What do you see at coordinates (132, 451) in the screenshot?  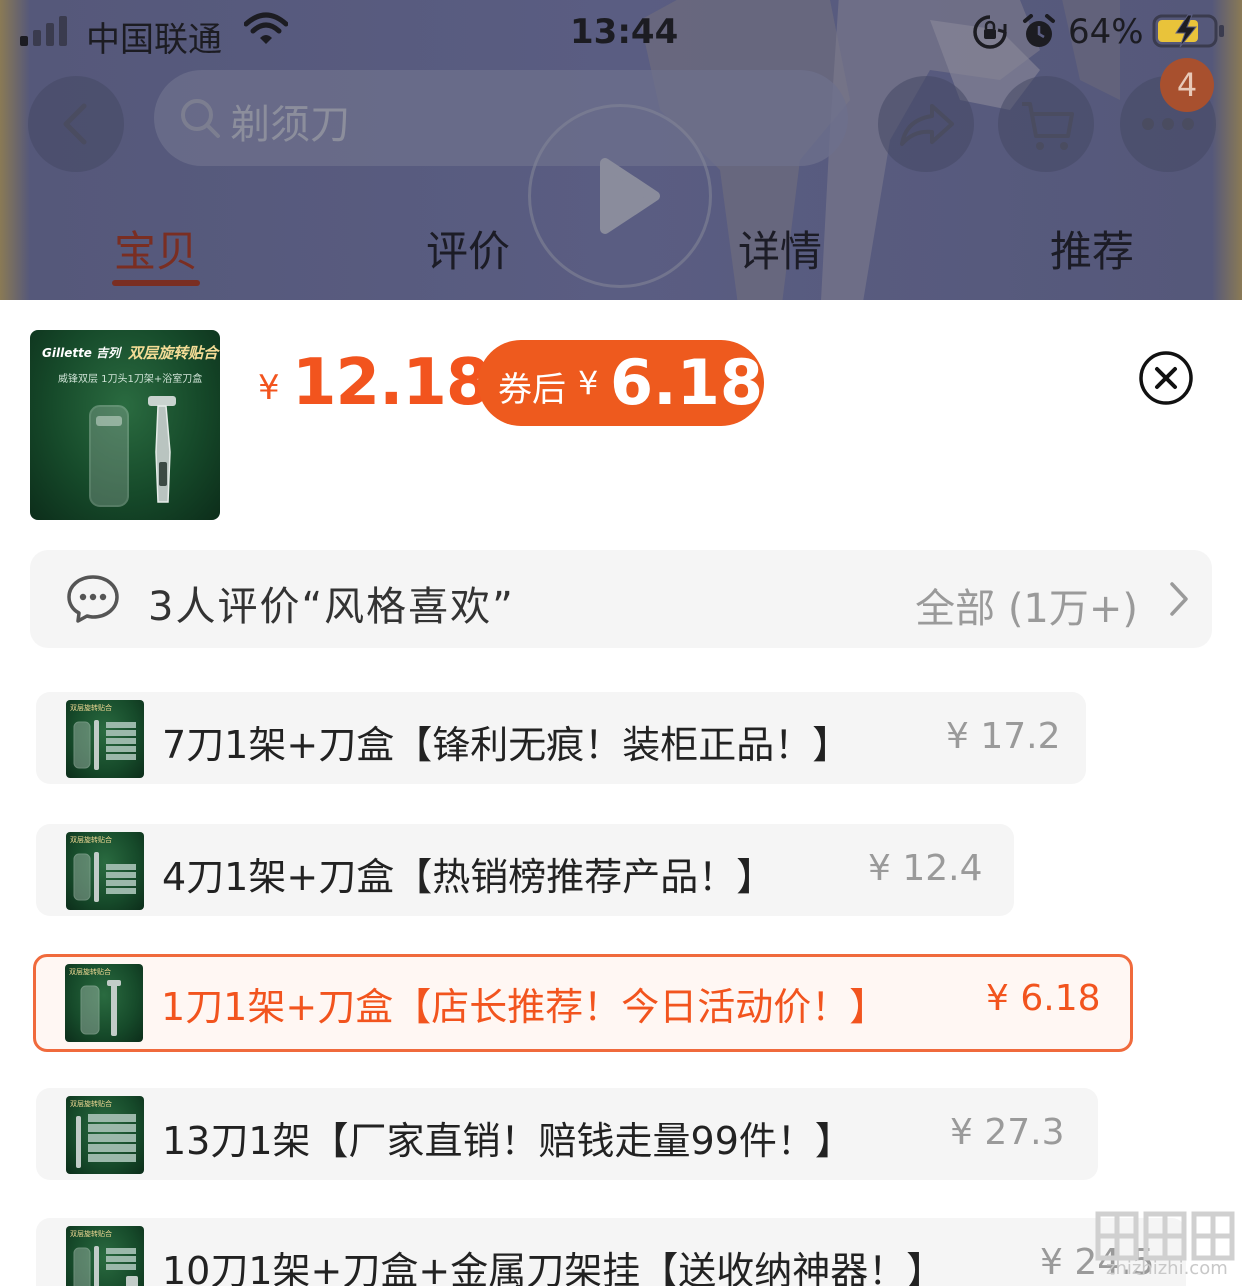 I see `razor-case-illustration` at bounding box center [132, 451].